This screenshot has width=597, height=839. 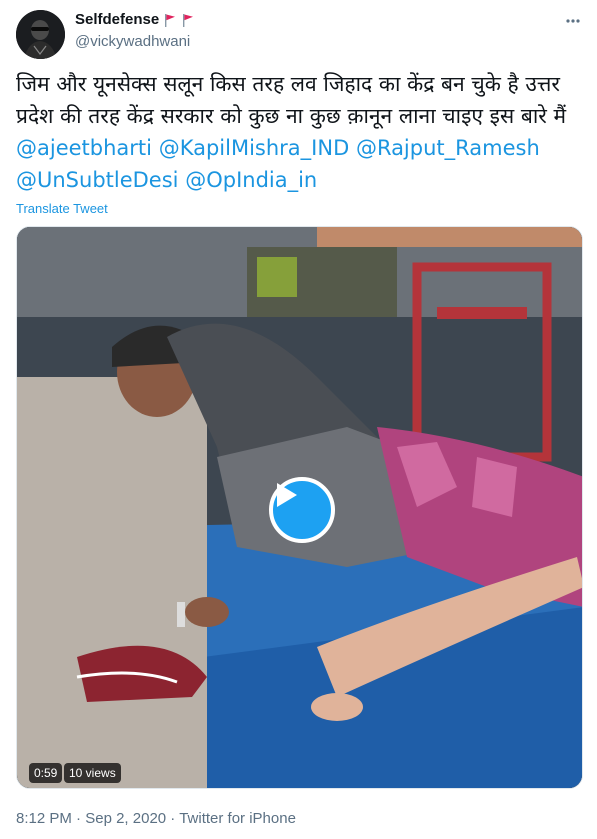 I want to click on play-button, so click(x=302, y=510).